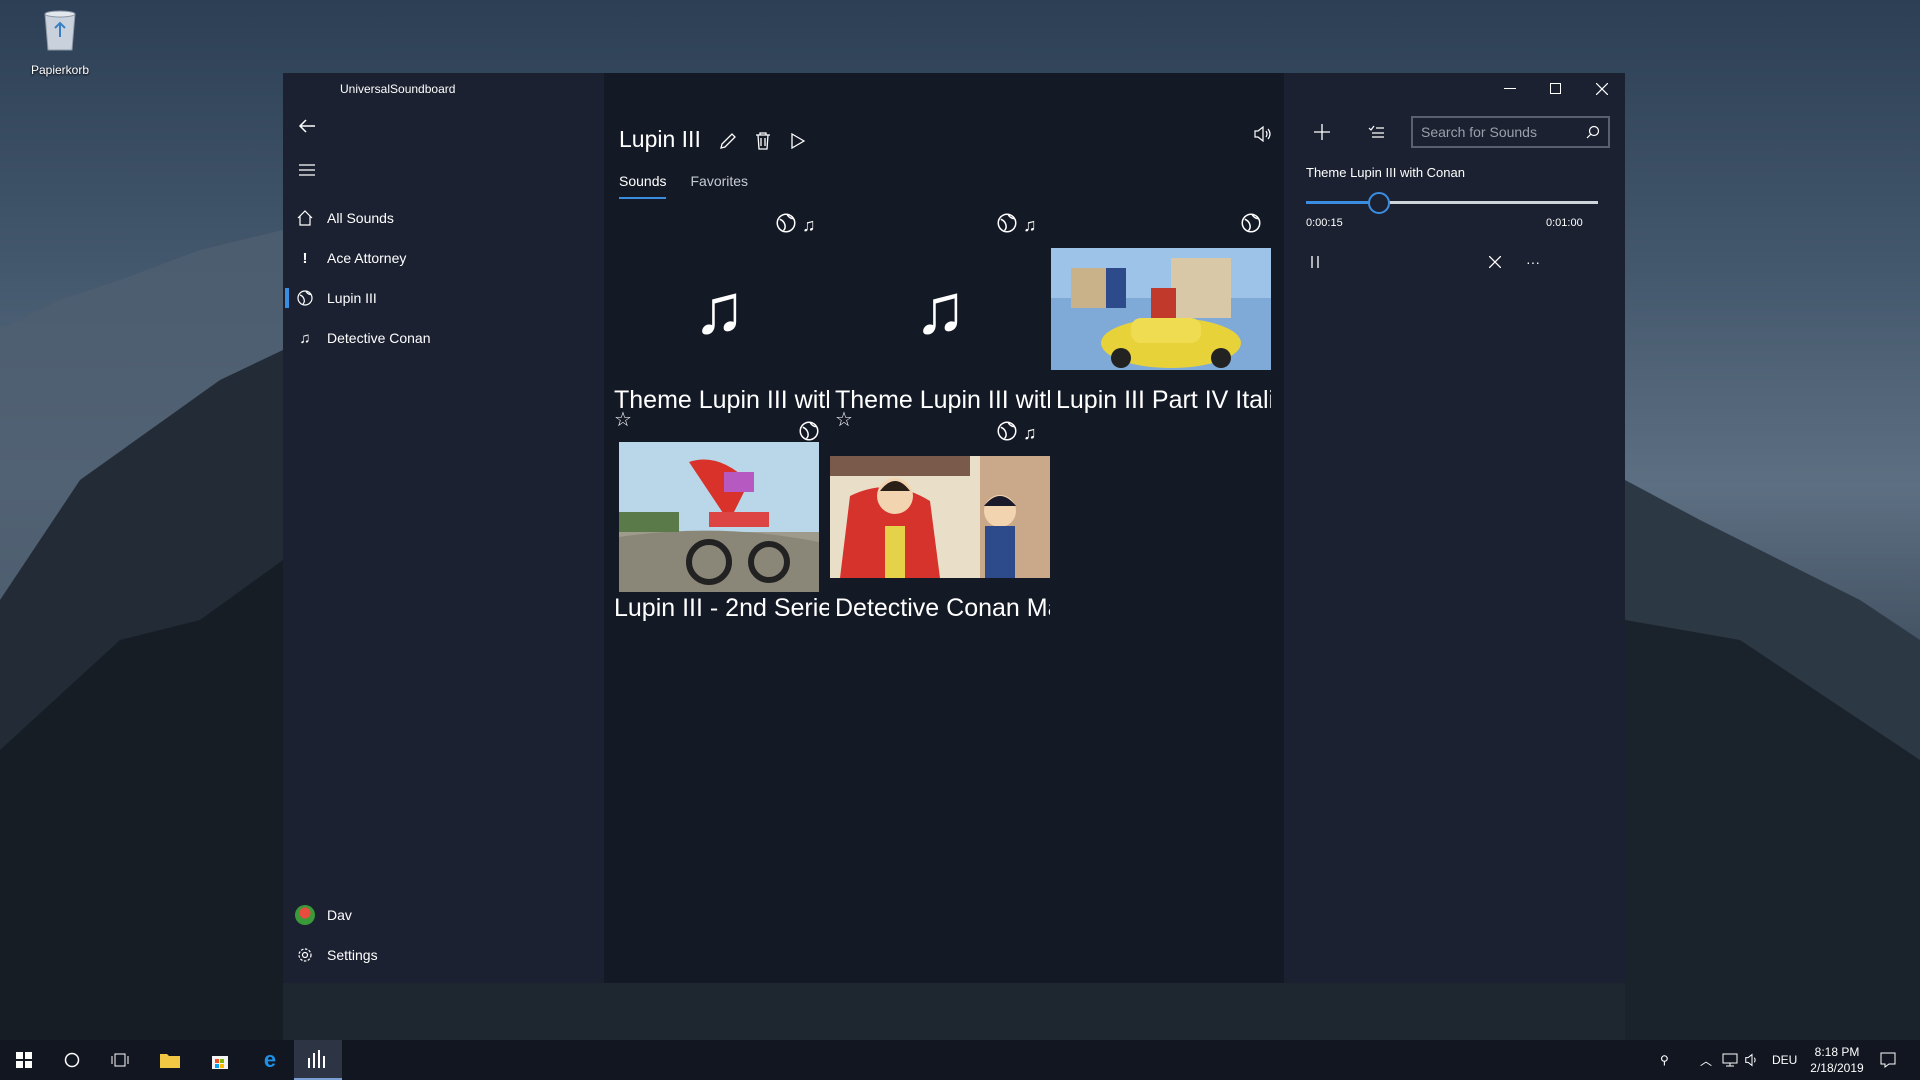 The image size is (1920, 1080). I want to click on sidebar-item-lupin-iii: Lupin III, so click(443, 298).